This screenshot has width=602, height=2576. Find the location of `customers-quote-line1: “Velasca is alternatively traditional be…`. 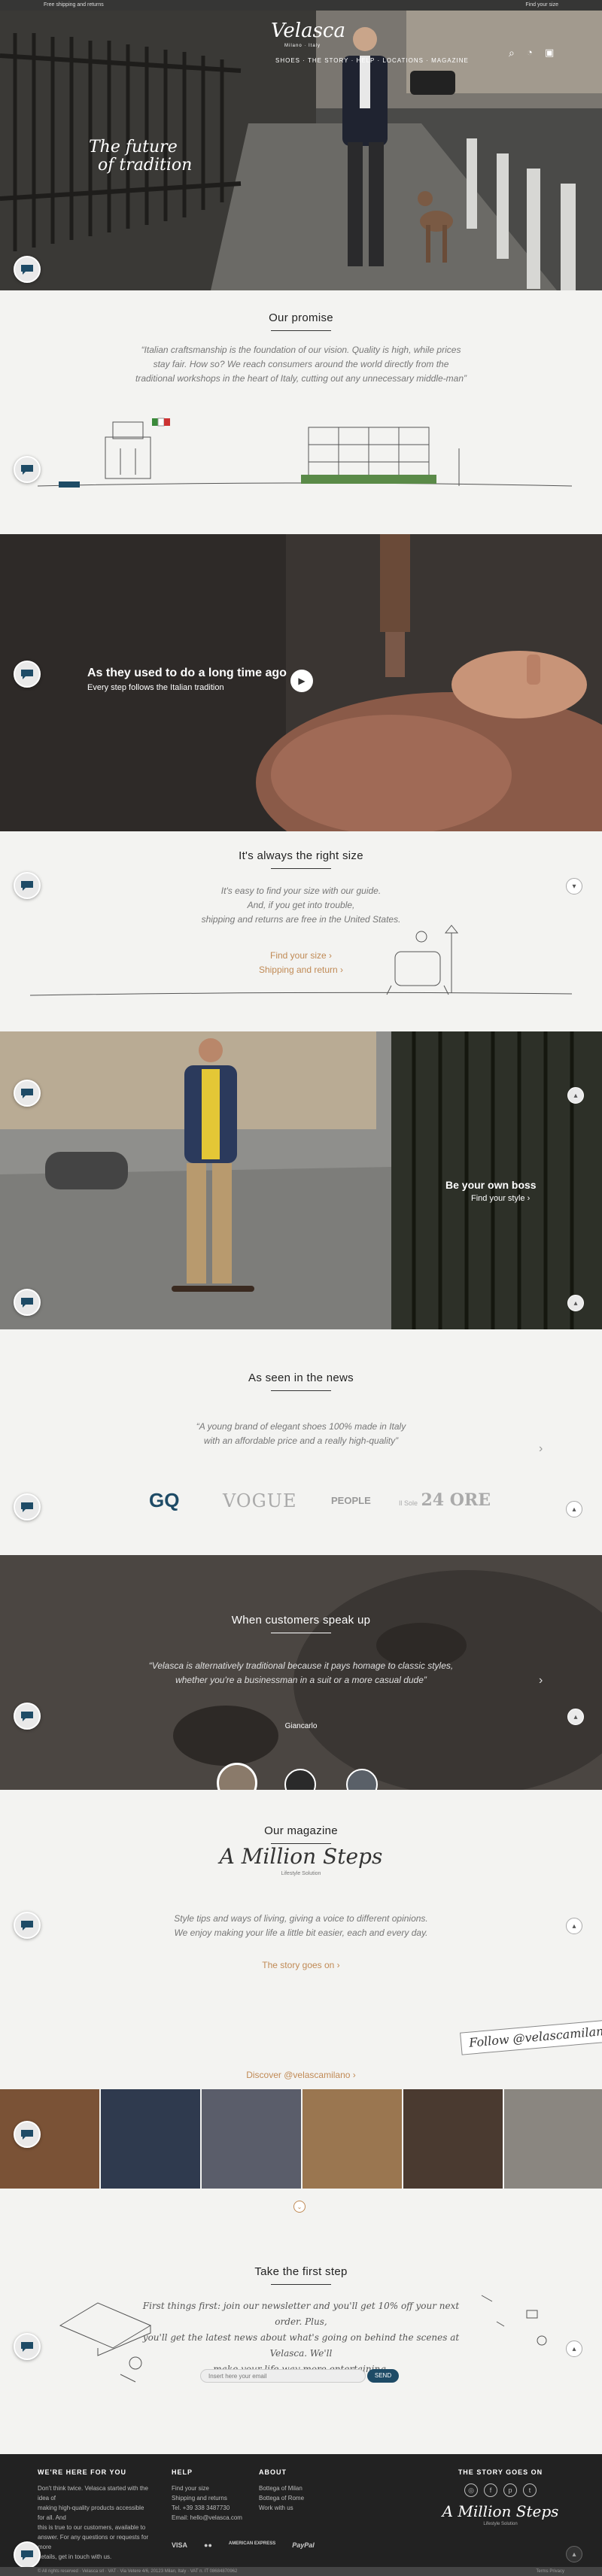

customers-quote-line1: “Velasca is alternatively traditional be… is located at coordinates (301, 1665).